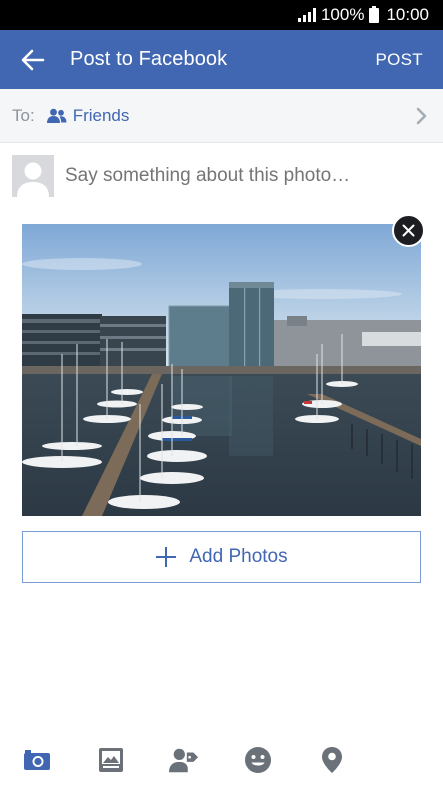 This screenshot has height=788, width=443. I want to click on audience-selector: To: Friends, so click(221, 116).